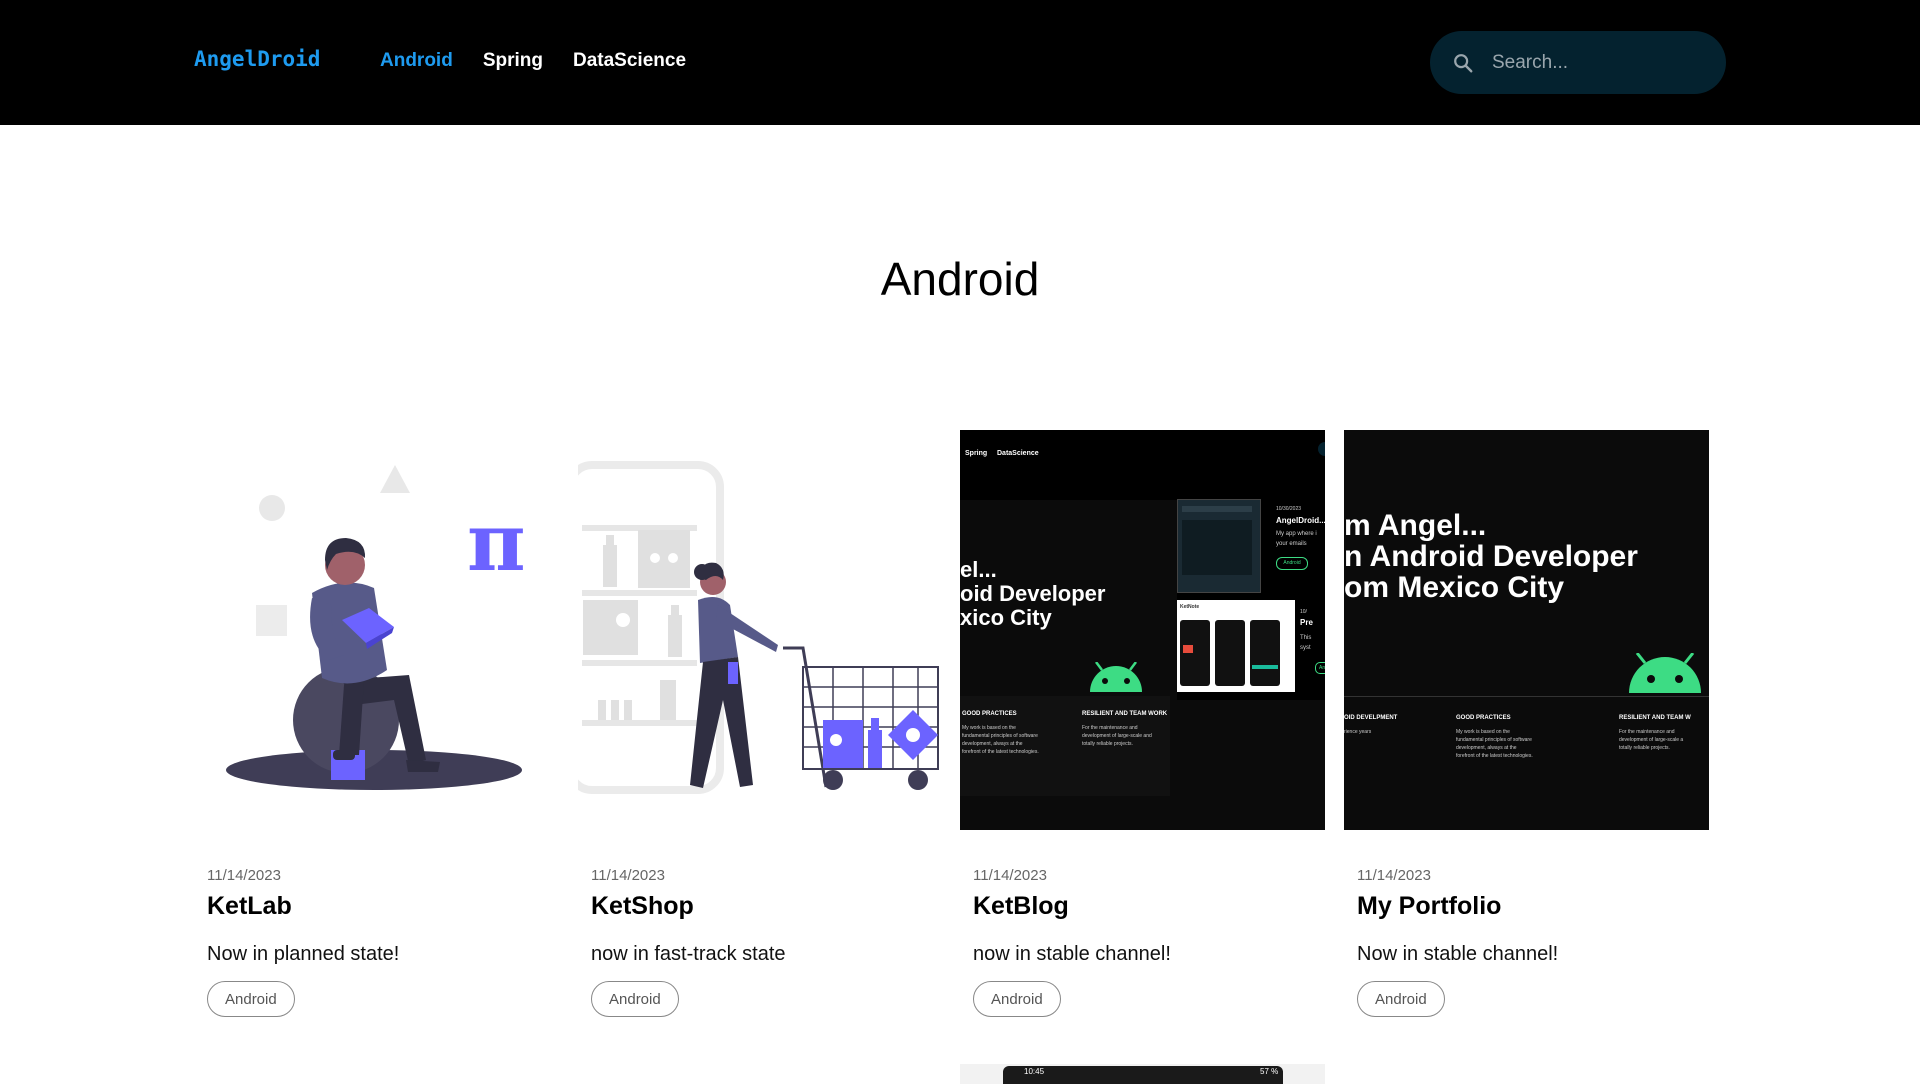 The width and height of the screenshot is (1920, 1084). What do you see at coordinates (960, 279) in the screenshot?
I see `page-title: Android` at bounding box center [960, 279].